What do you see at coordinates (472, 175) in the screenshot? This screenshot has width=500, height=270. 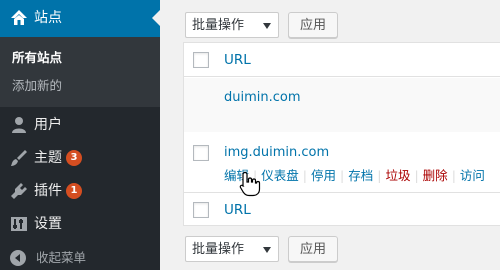 I see `visit-link: 访问` at bounding box center [472, 175].